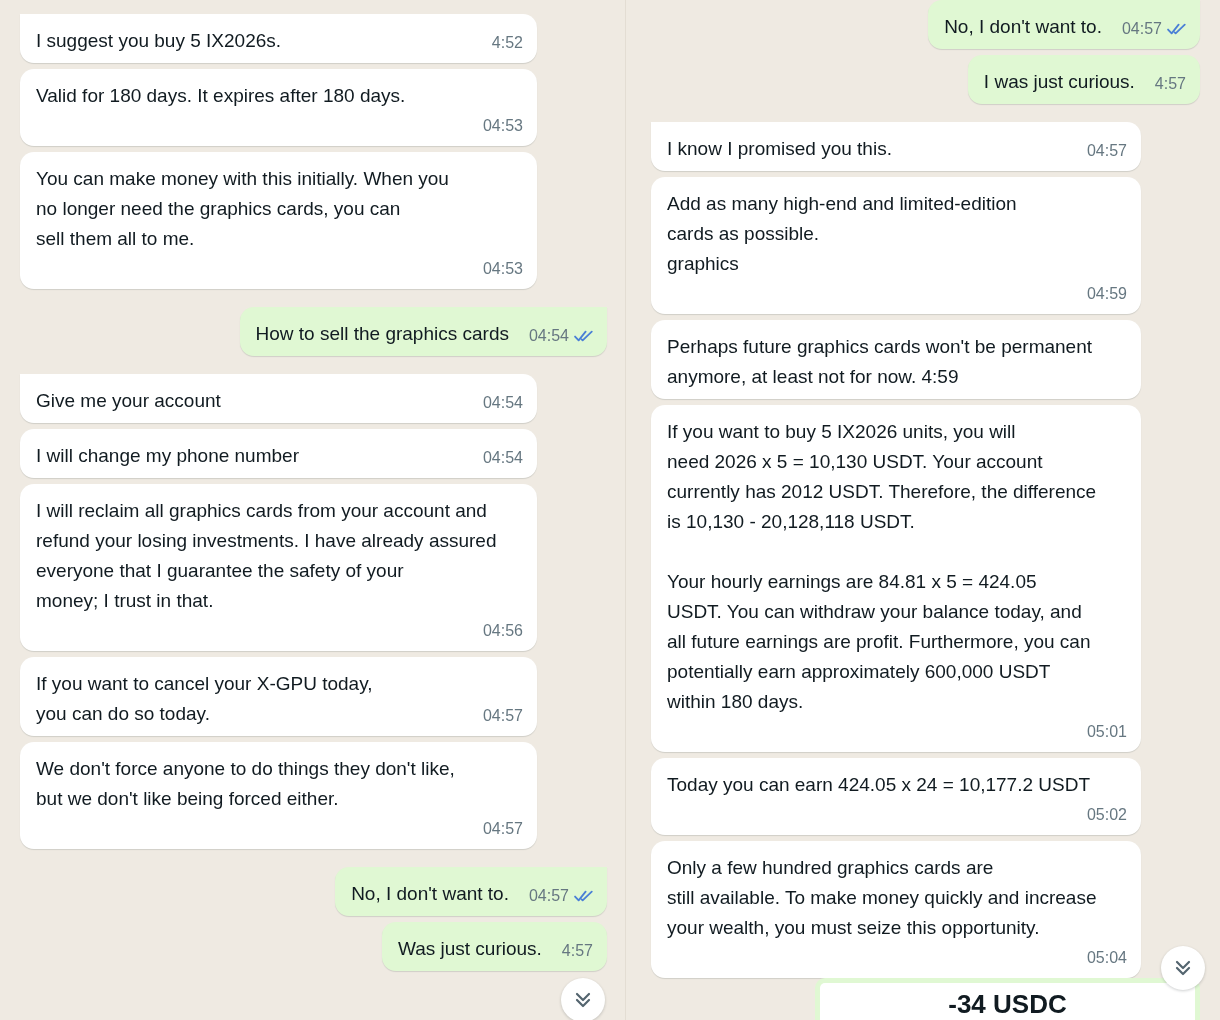  Describe the element at coordinates (879, 642) in the screenshot. I see `message-text: Your hourly earnings are 84.81 x 5 = 424.05 USDT. You can withdraw your balance today, and all future earnings are profit. Furthermore, you can potentially earn approximately 600,000 USDT within 180 days.` at that location.